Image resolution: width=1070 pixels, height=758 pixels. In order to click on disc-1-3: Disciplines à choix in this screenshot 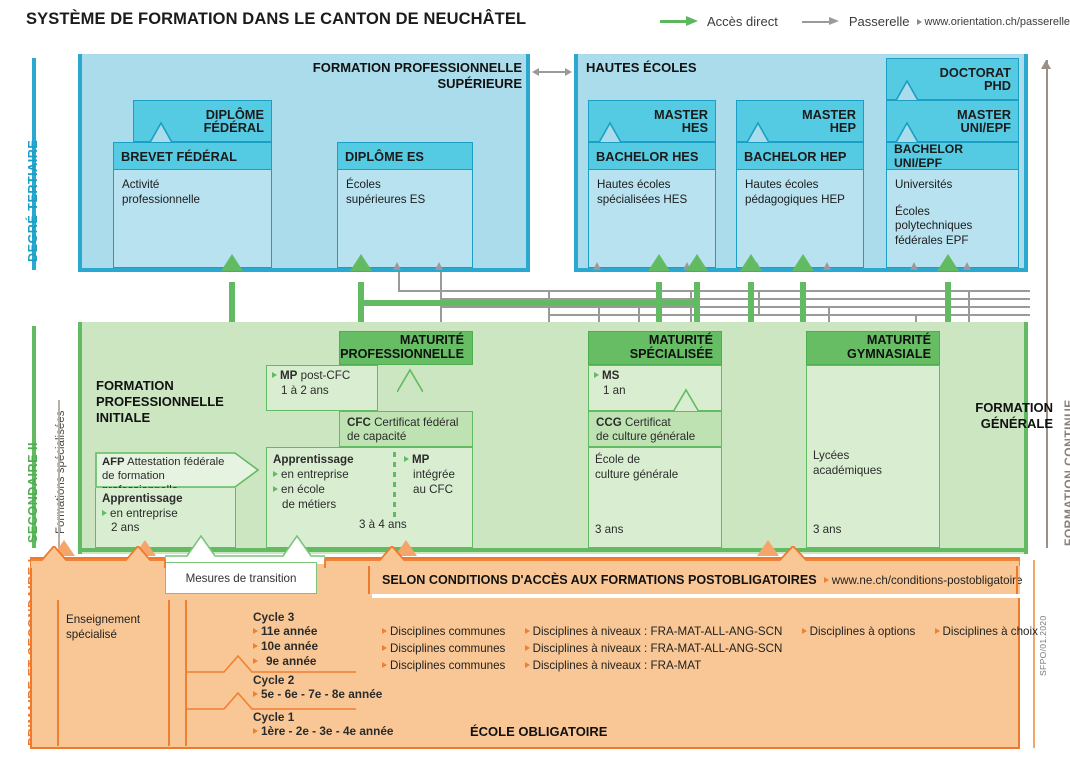, I will do `click(990, 631)`.